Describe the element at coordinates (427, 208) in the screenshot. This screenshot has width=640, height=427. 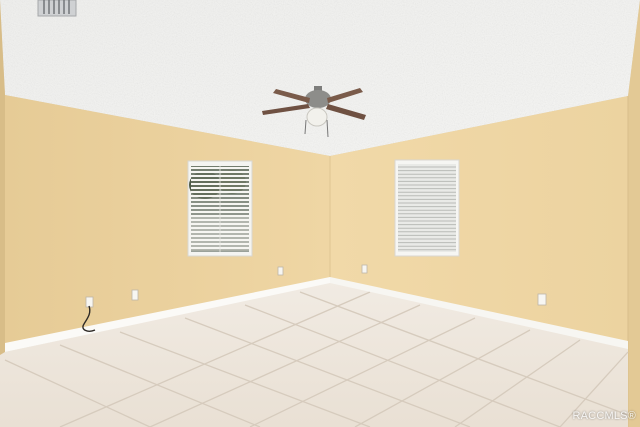
I see `right-window-with-blinds` at that location.